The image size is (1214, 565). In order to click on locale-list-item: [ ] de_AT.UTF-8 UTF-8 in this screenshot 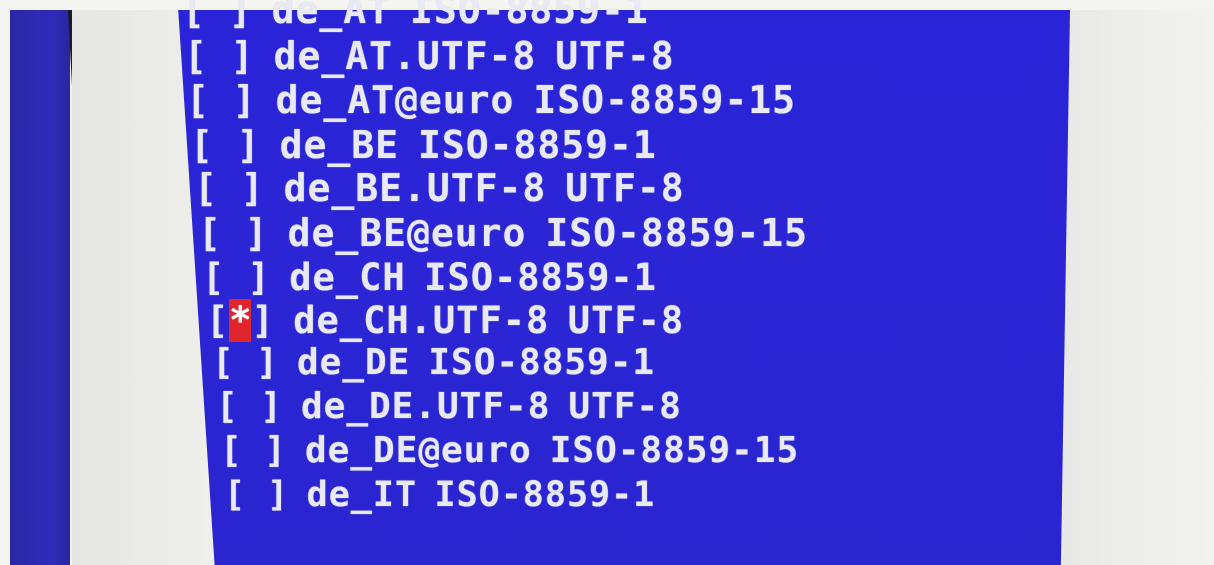, I will do `click(429, 56)`.